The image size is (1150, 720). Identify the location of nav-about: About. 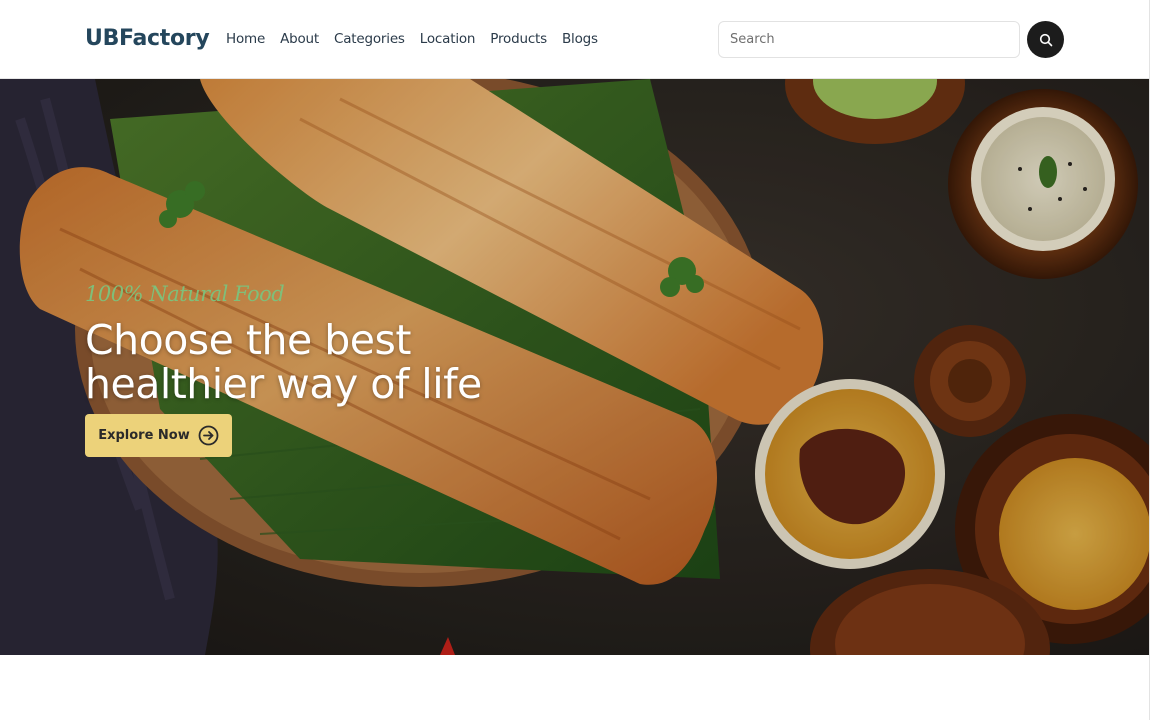
(299, 39).